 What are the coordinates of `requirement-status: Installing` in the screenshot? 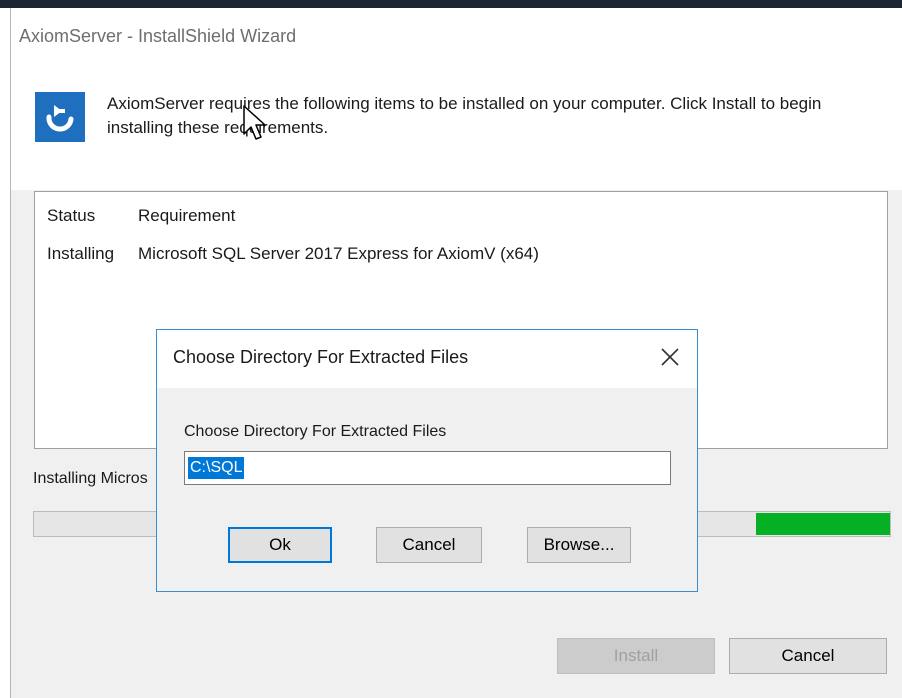 It's located at (81, 253).